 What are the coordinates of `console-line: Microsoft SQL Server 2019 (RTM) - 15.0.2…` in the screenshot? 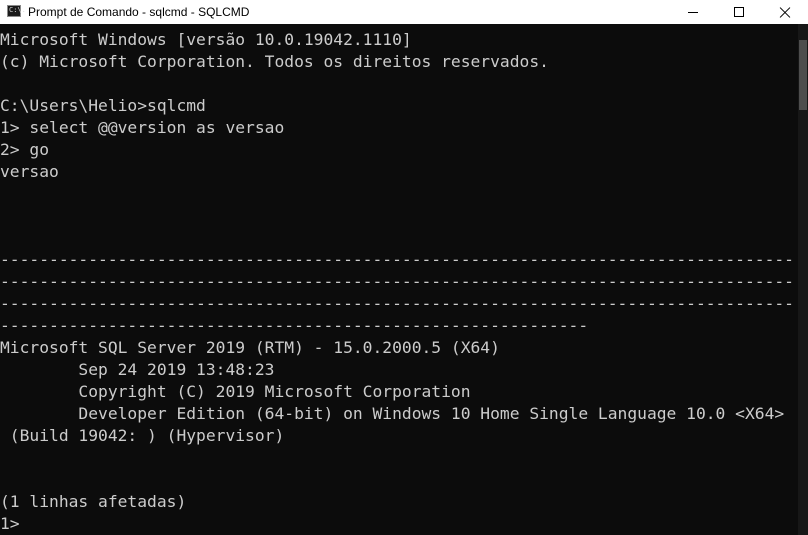 It's located at (250, 347).